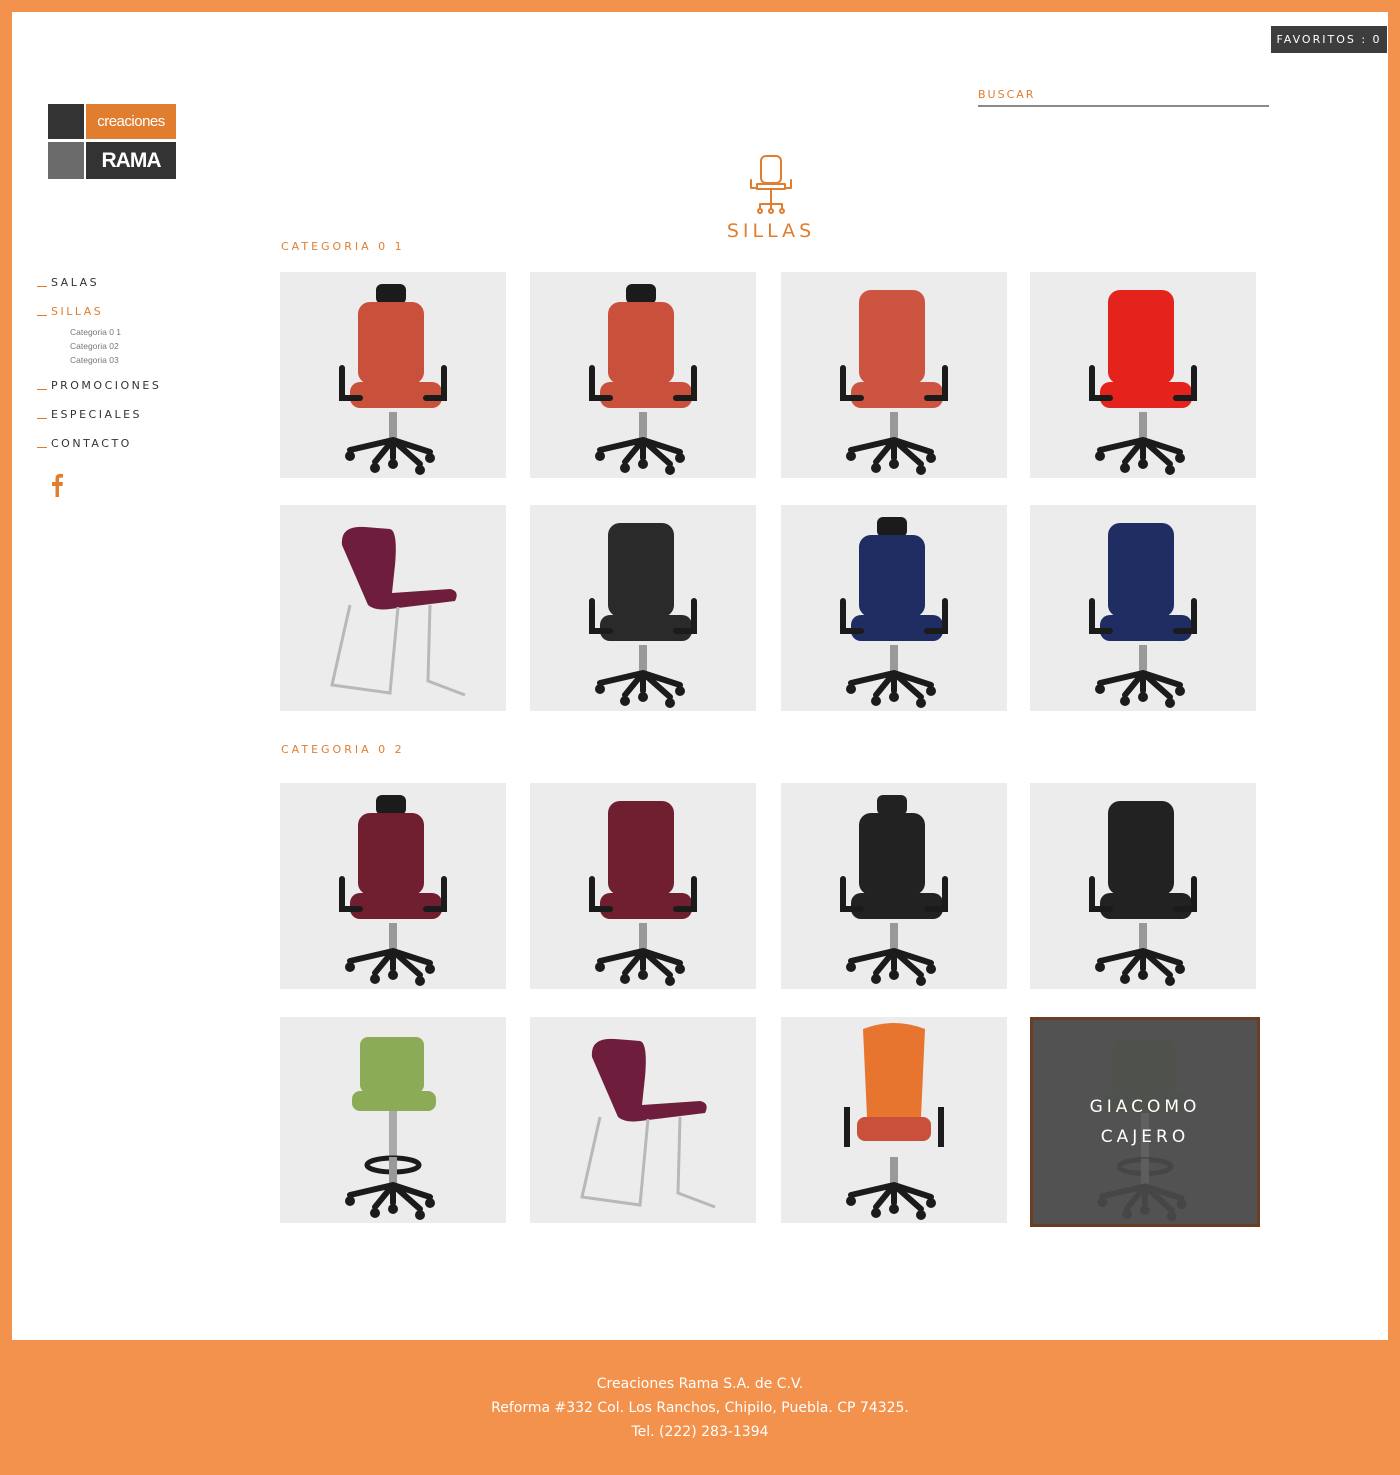 This screenshot has height=1475, width=1400. Describe the element at coordinates (771, 231) in the screenshot. I see `page-title: SILLAS` at that location.